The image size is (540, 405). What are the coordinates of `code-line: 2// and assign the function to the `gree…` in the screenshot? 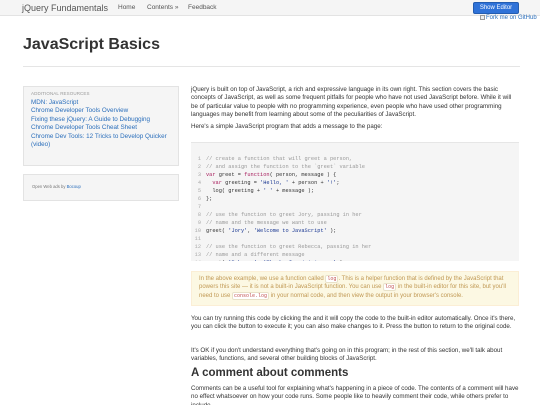 It's located at (355, 167).